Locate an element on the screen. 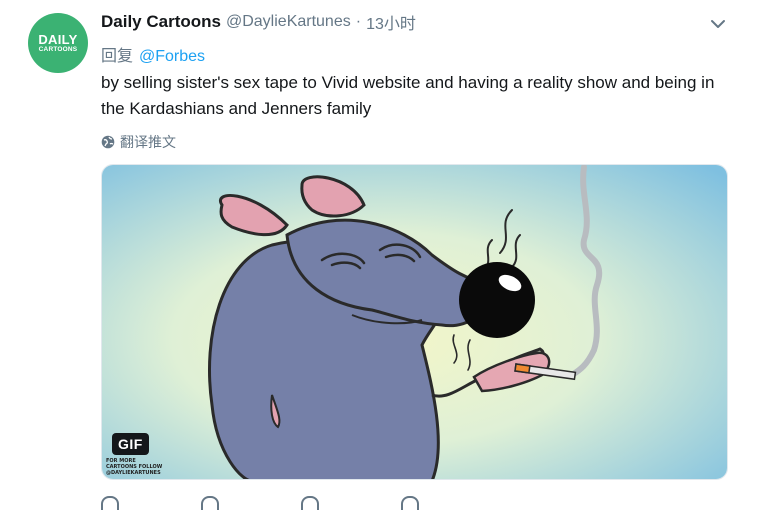  cartoon-credit: FOR MORE CARTOONS FOLLOW @DAYLIEKARTUNES is located at coordinates (134, 467).